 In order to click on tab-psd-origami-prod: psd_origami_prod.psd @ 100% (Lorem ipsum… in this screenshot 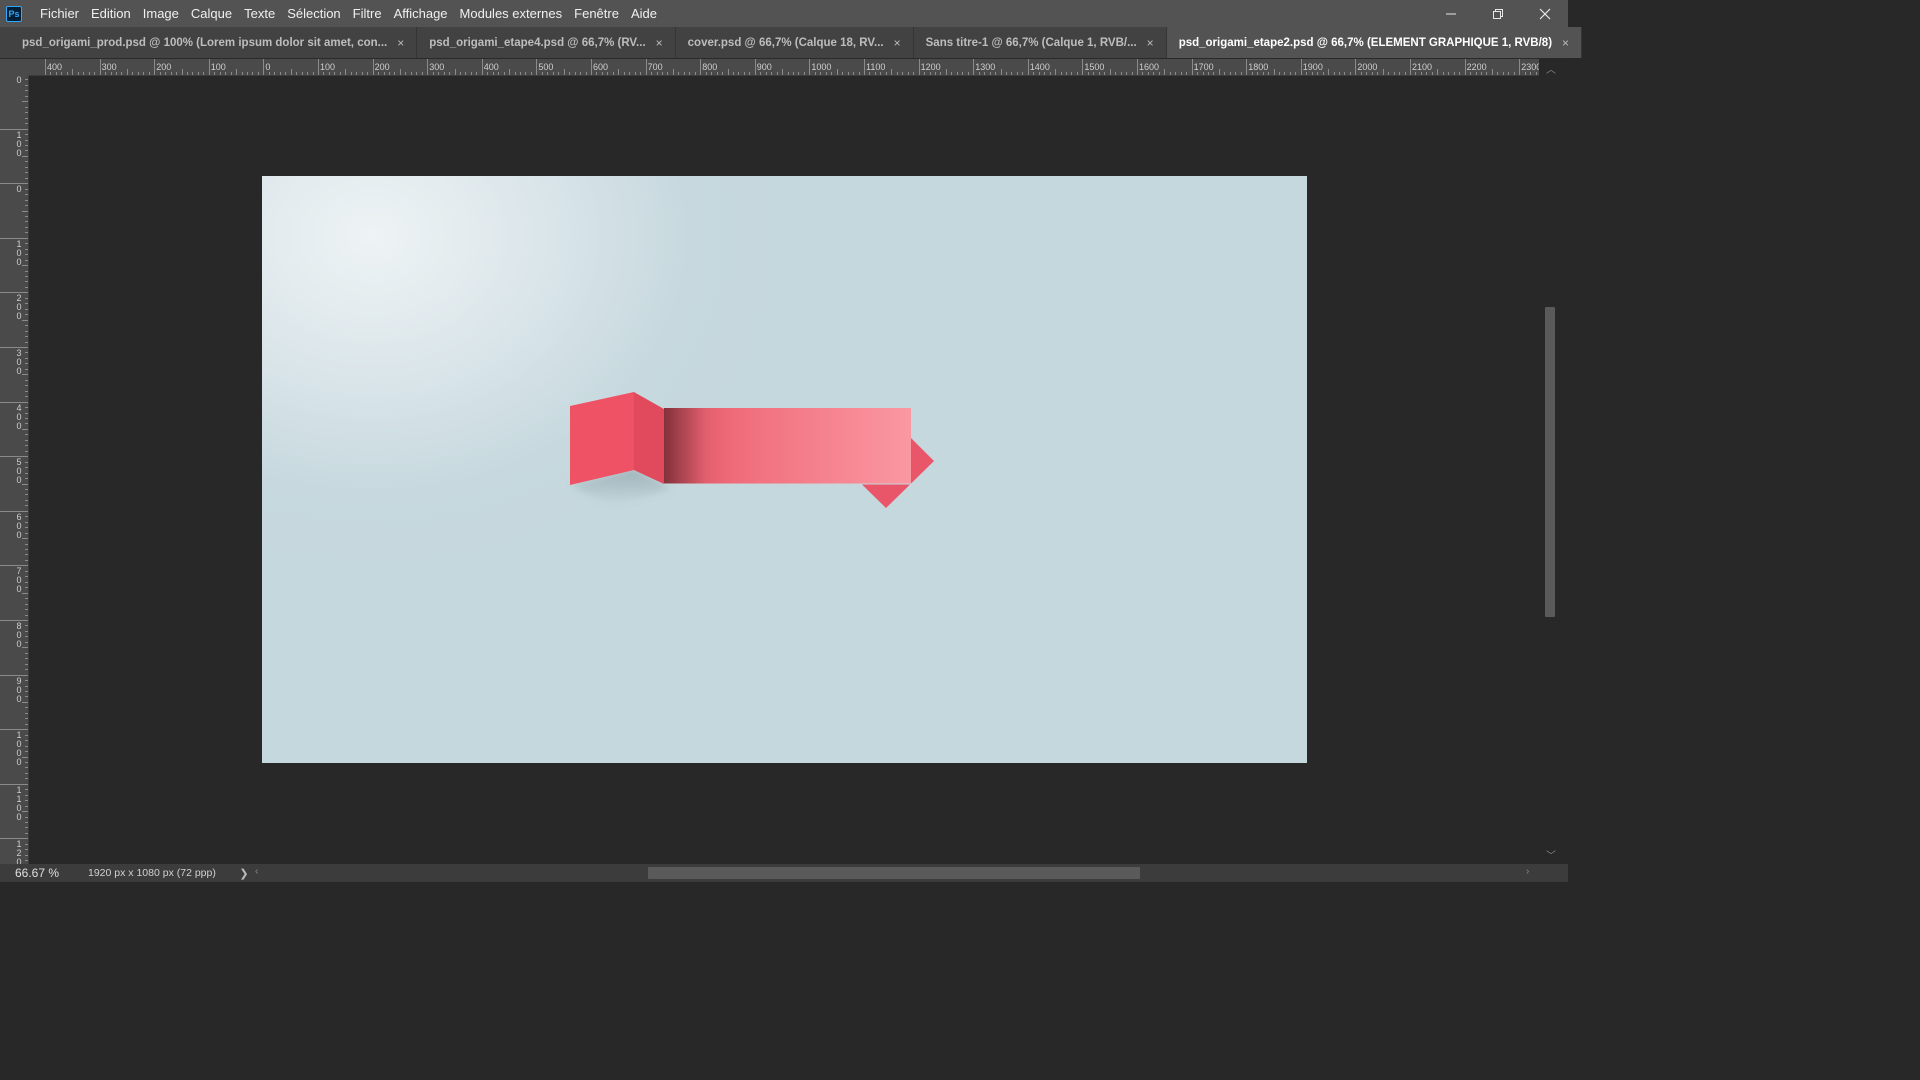, I will do `click(214, 42)`.